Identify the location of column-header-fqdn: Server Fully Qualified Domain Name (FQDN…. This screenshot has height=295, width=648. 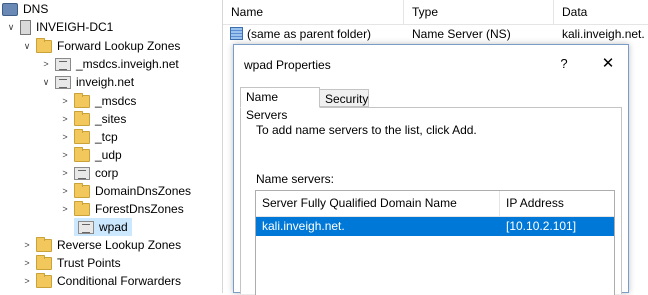
(378, 213).